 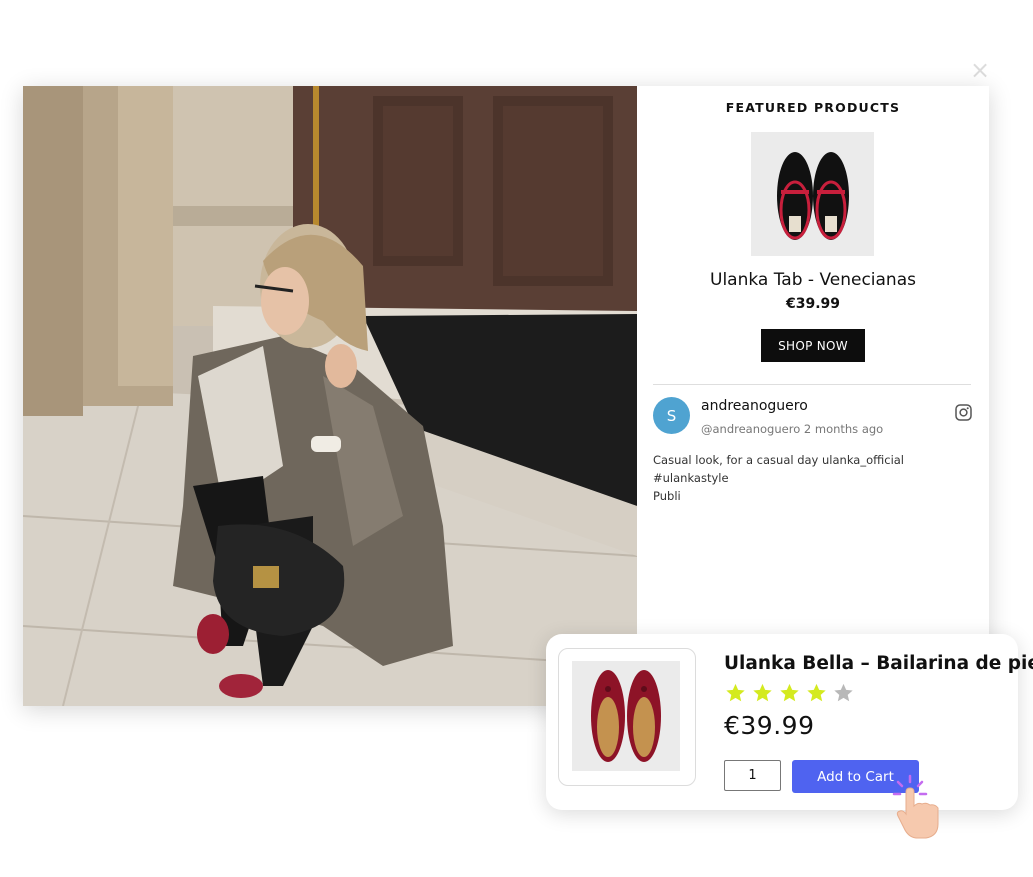 What do you see at coordinates (878, 663) in the screenshot?
I see `cart-product-name: Ulanka Bella – Bailarina de piel` at bounding box center [878, 663].